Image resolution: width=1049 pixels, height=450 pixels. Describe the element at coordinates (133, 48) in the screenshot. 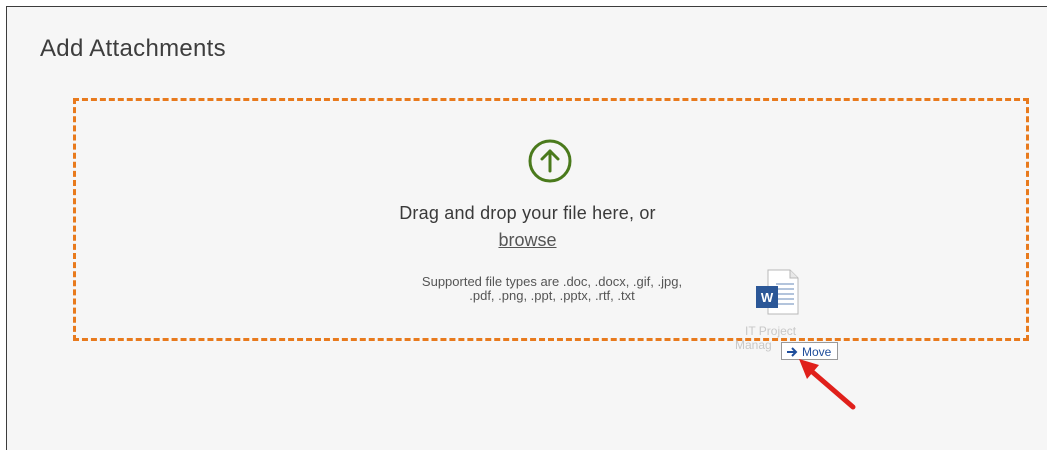

I see `page-title: Add Attachments` at that location.